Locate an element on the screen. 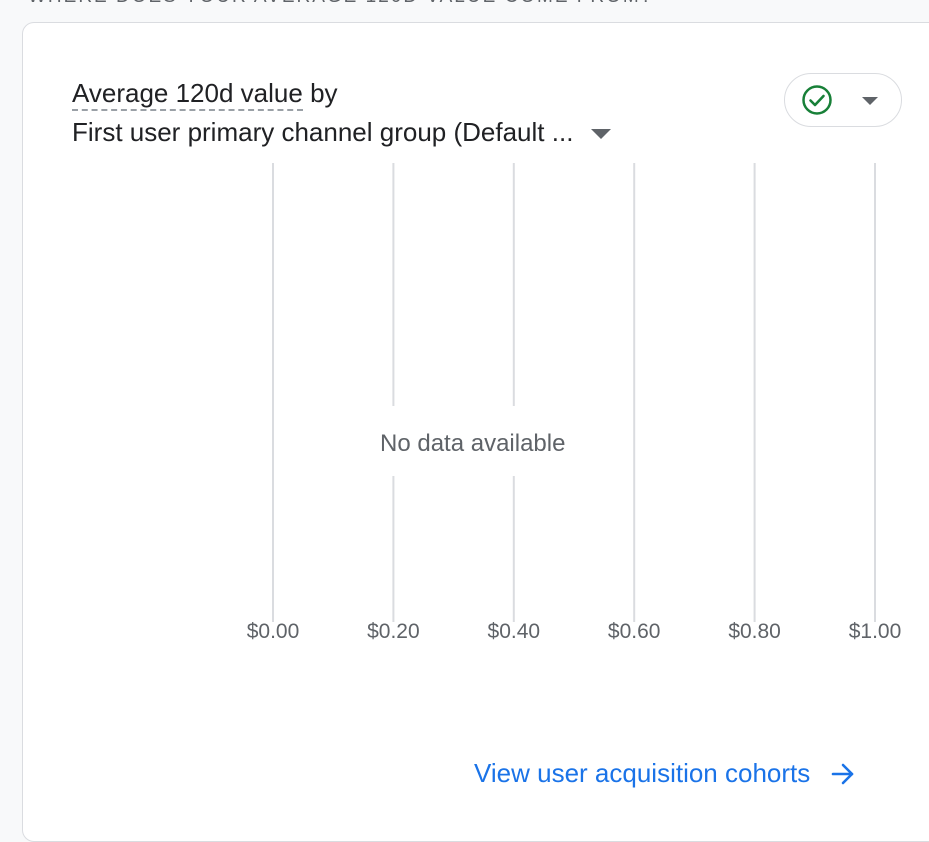  arrow-right-icon is located at coordinates (842, 773).